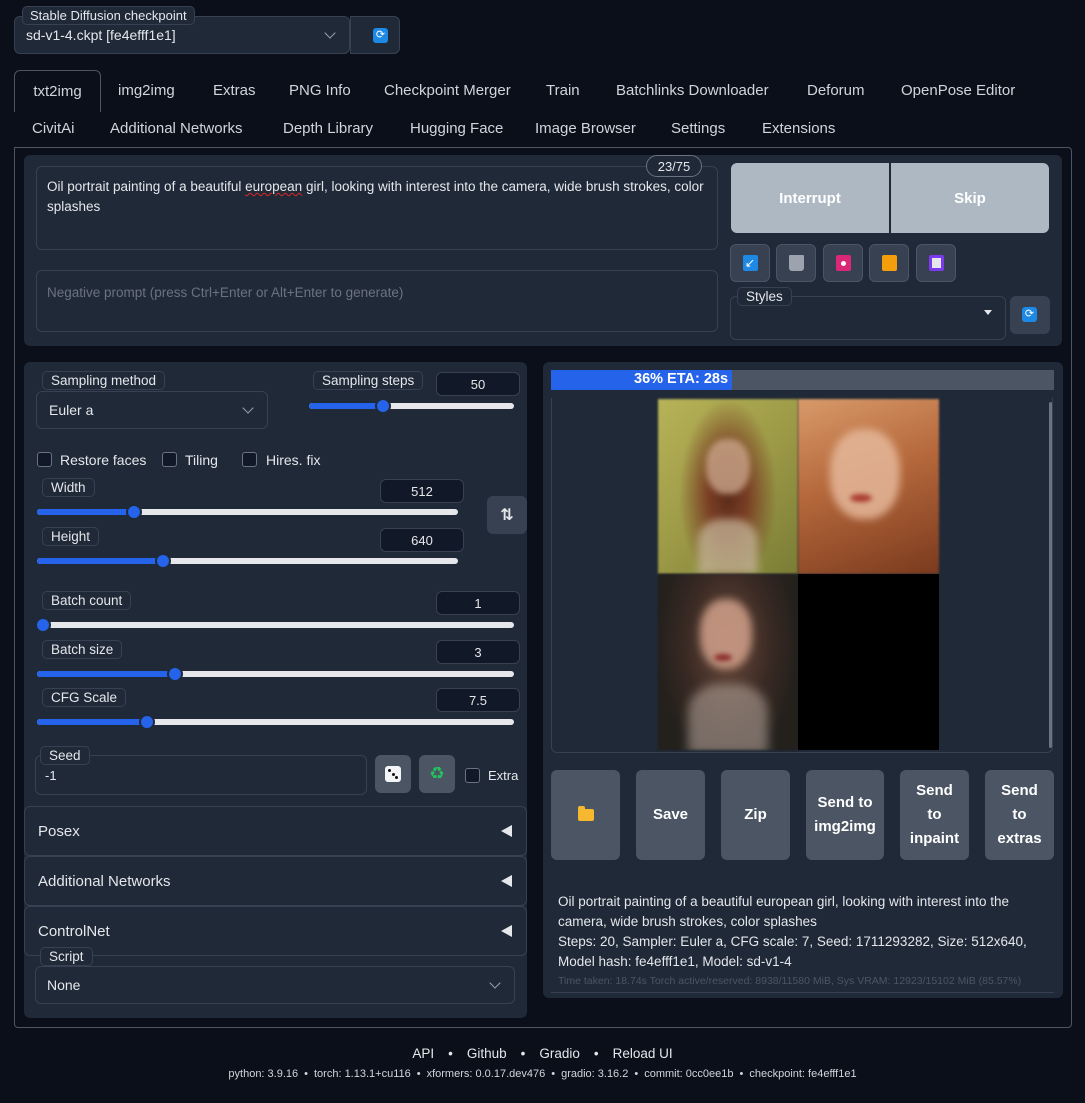  What do you see at coordinates (249, 459) in the screenshot?
I see `hires-fix-checkbox` at bounding box center [249, 459].